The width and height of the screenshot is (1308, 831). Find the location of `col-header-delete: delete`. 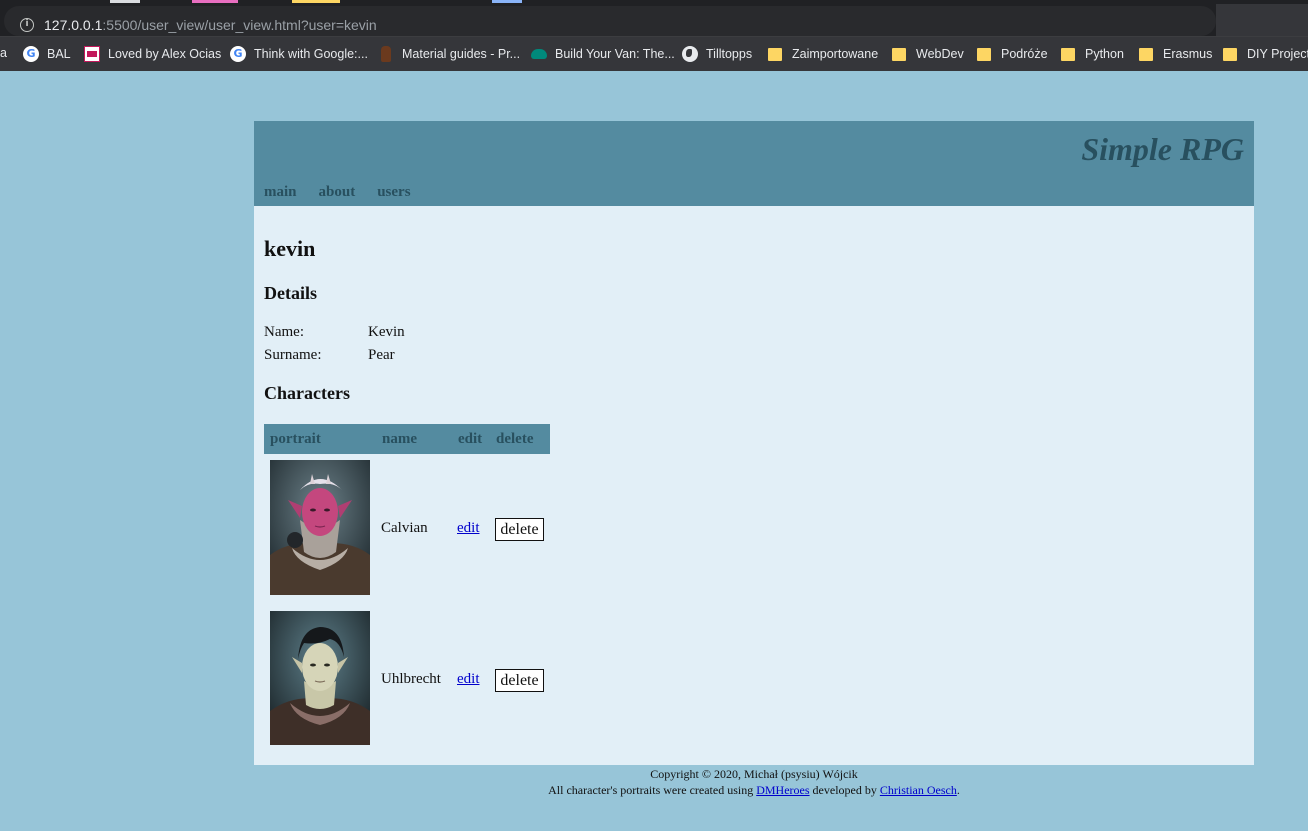

col-header-delete: delete is located at coordinates (515, 439).